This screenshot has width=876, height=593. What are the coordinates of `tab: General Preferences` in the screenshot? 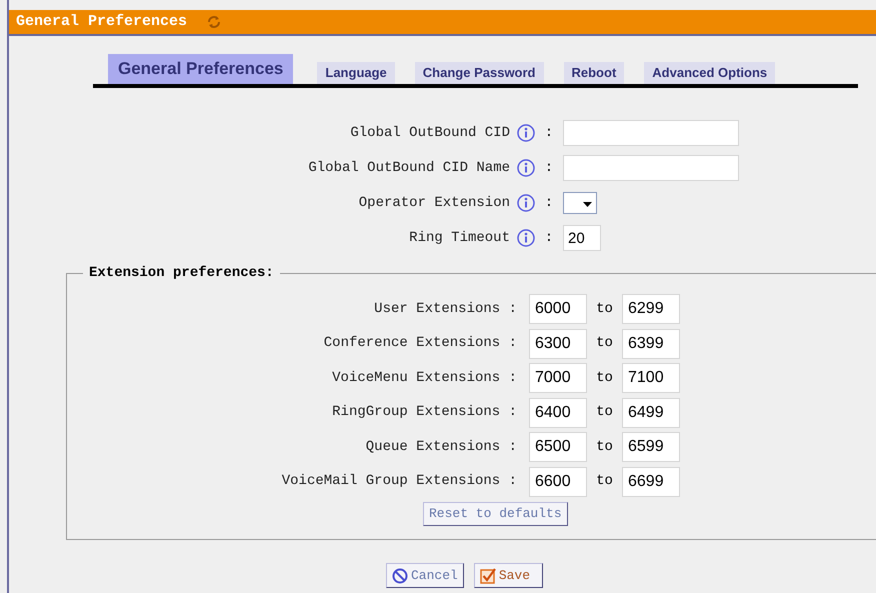 It's located at (201, 69).